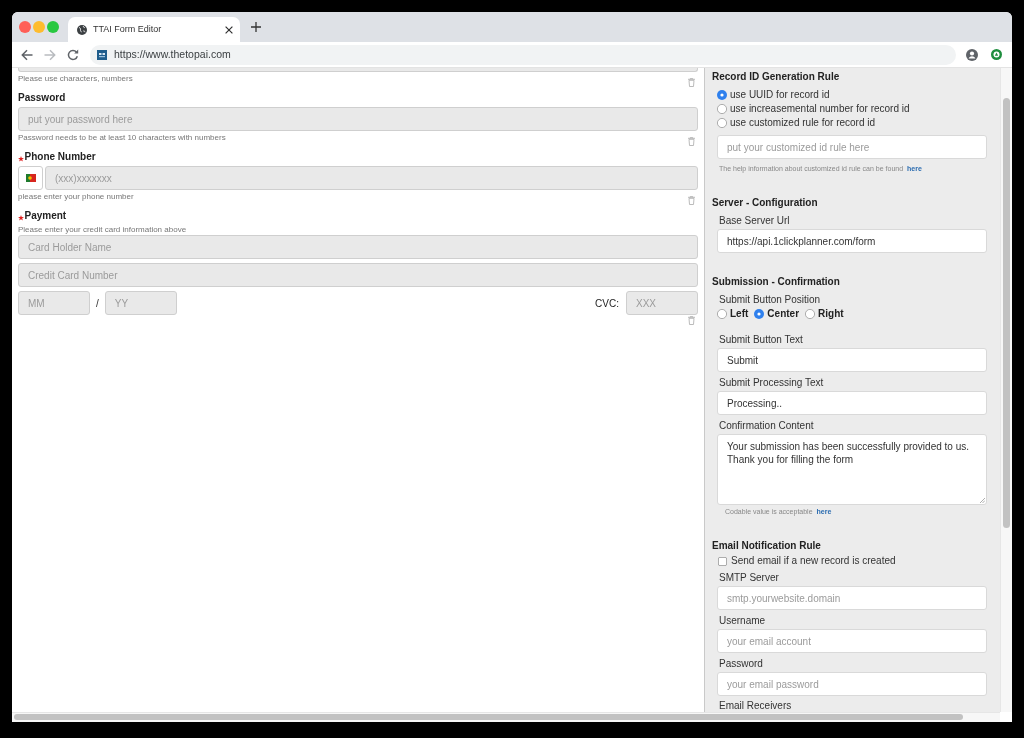 Image resolution: width=1024 pixels, height=738 pixels. Describe the element at coordinates (831, 314) in the screenshot. I see `option-label: Right` at that location.